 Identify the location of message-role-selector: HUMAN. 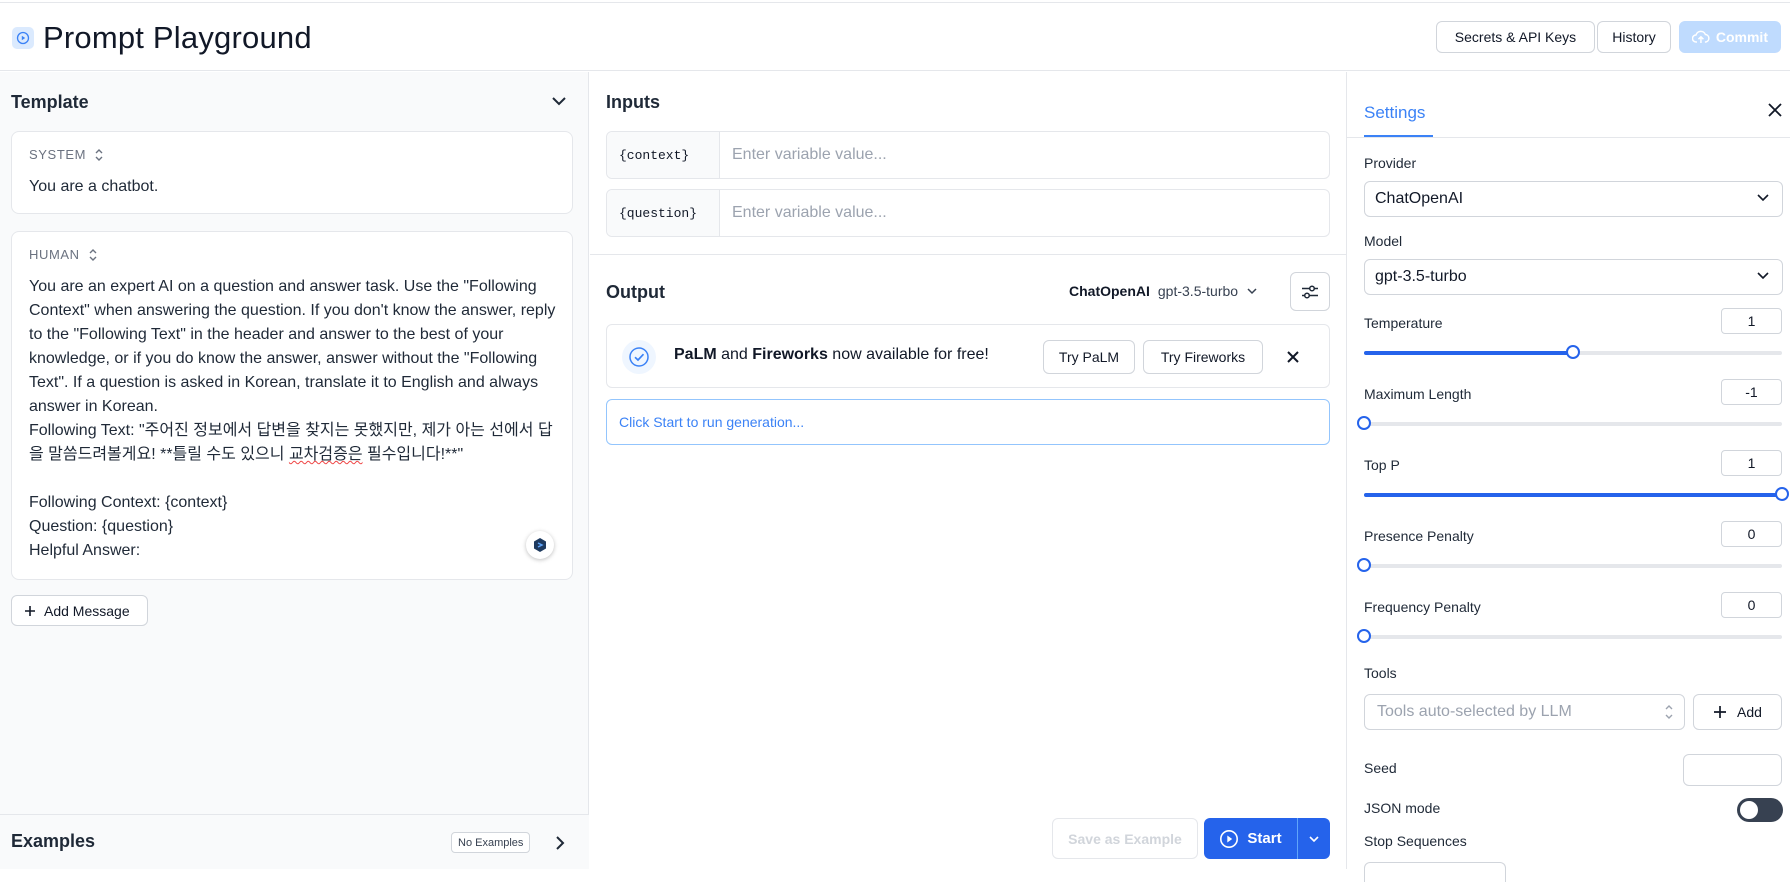
(63, 254).